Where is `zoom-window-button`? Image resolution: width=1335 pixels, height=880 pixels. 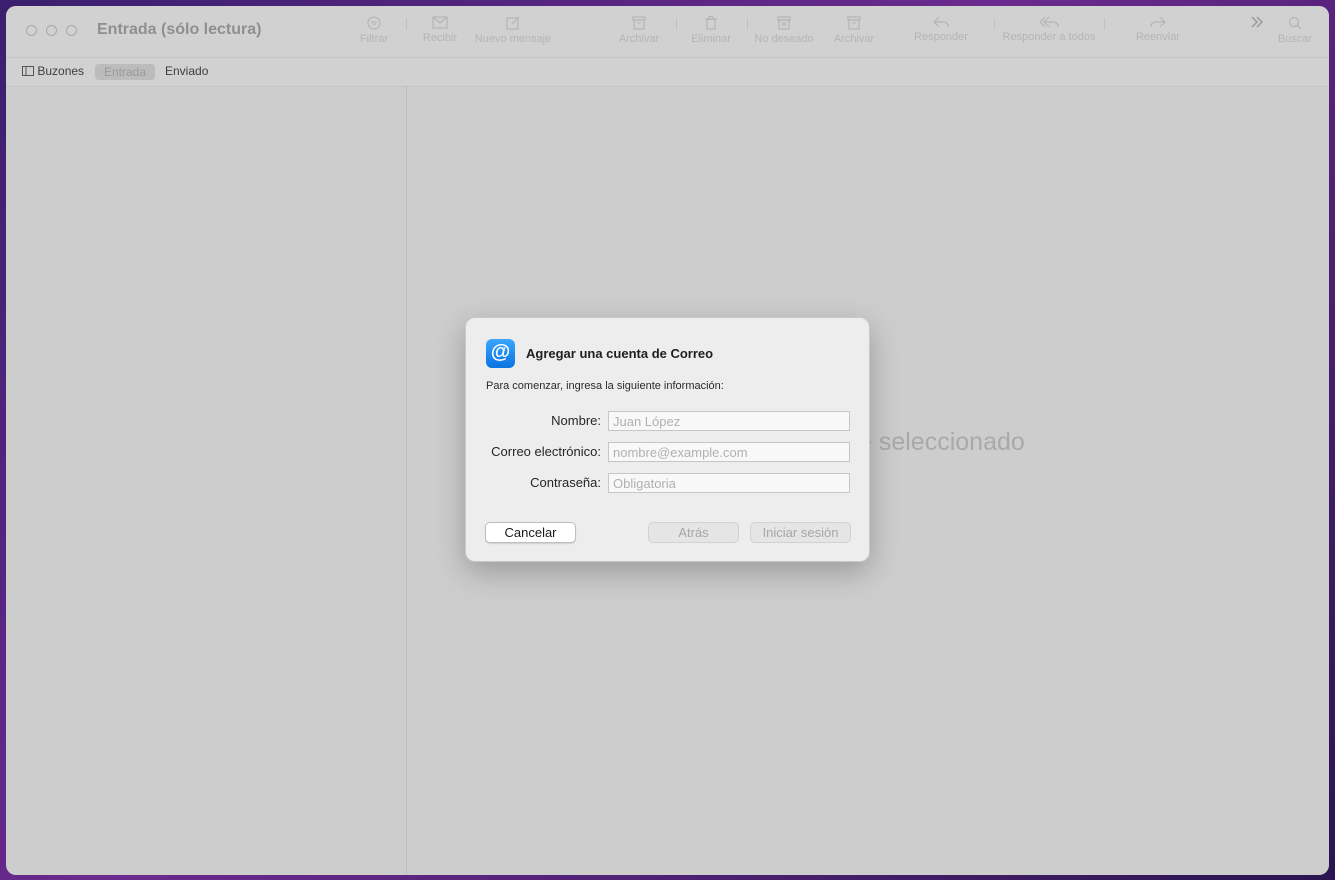 zoom-window-button is located at coordinates (71, 30).